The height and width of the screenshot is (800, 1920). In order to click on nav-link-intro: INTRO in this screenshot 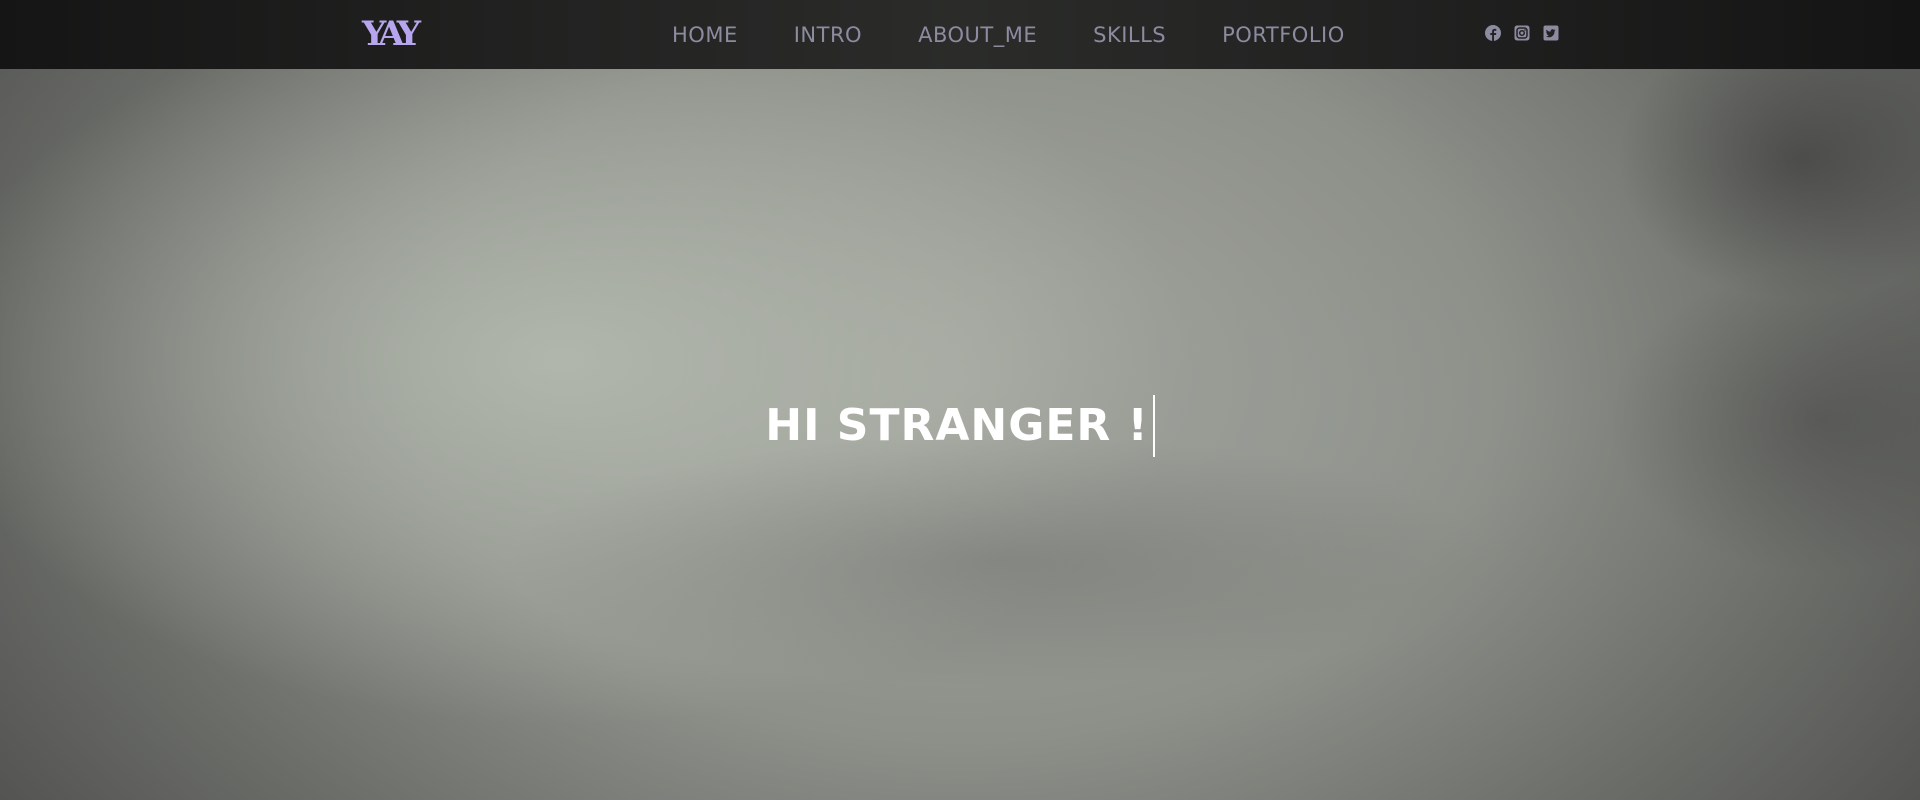, I will do `click(828, 35)`.